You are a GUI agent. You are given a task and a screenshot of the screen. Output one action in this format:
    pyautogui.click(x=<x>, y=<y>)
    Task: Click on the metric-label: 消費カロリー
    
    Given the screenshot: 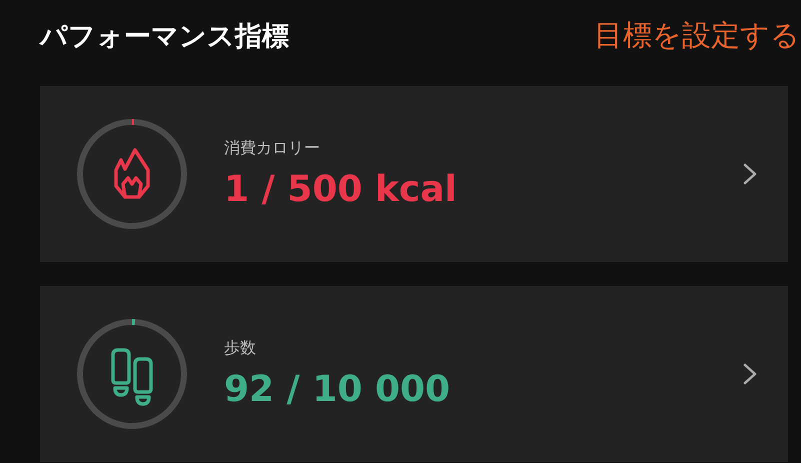 What is the action you would take?
    pyautogui.click(x=272, y=148)
    